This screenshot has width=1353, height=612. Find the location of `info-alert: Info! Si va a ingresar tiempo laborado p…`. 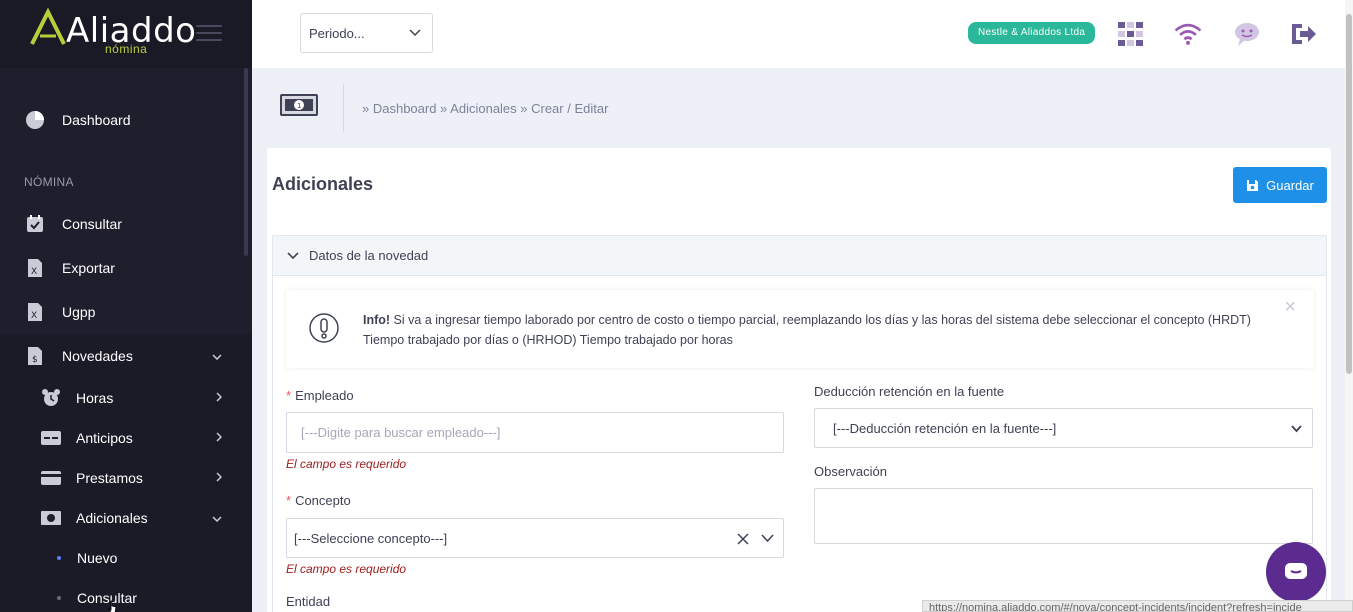

info-alert: Info! Si va a ingresar tiempo laborado p… is located at coordinates (800, 329).